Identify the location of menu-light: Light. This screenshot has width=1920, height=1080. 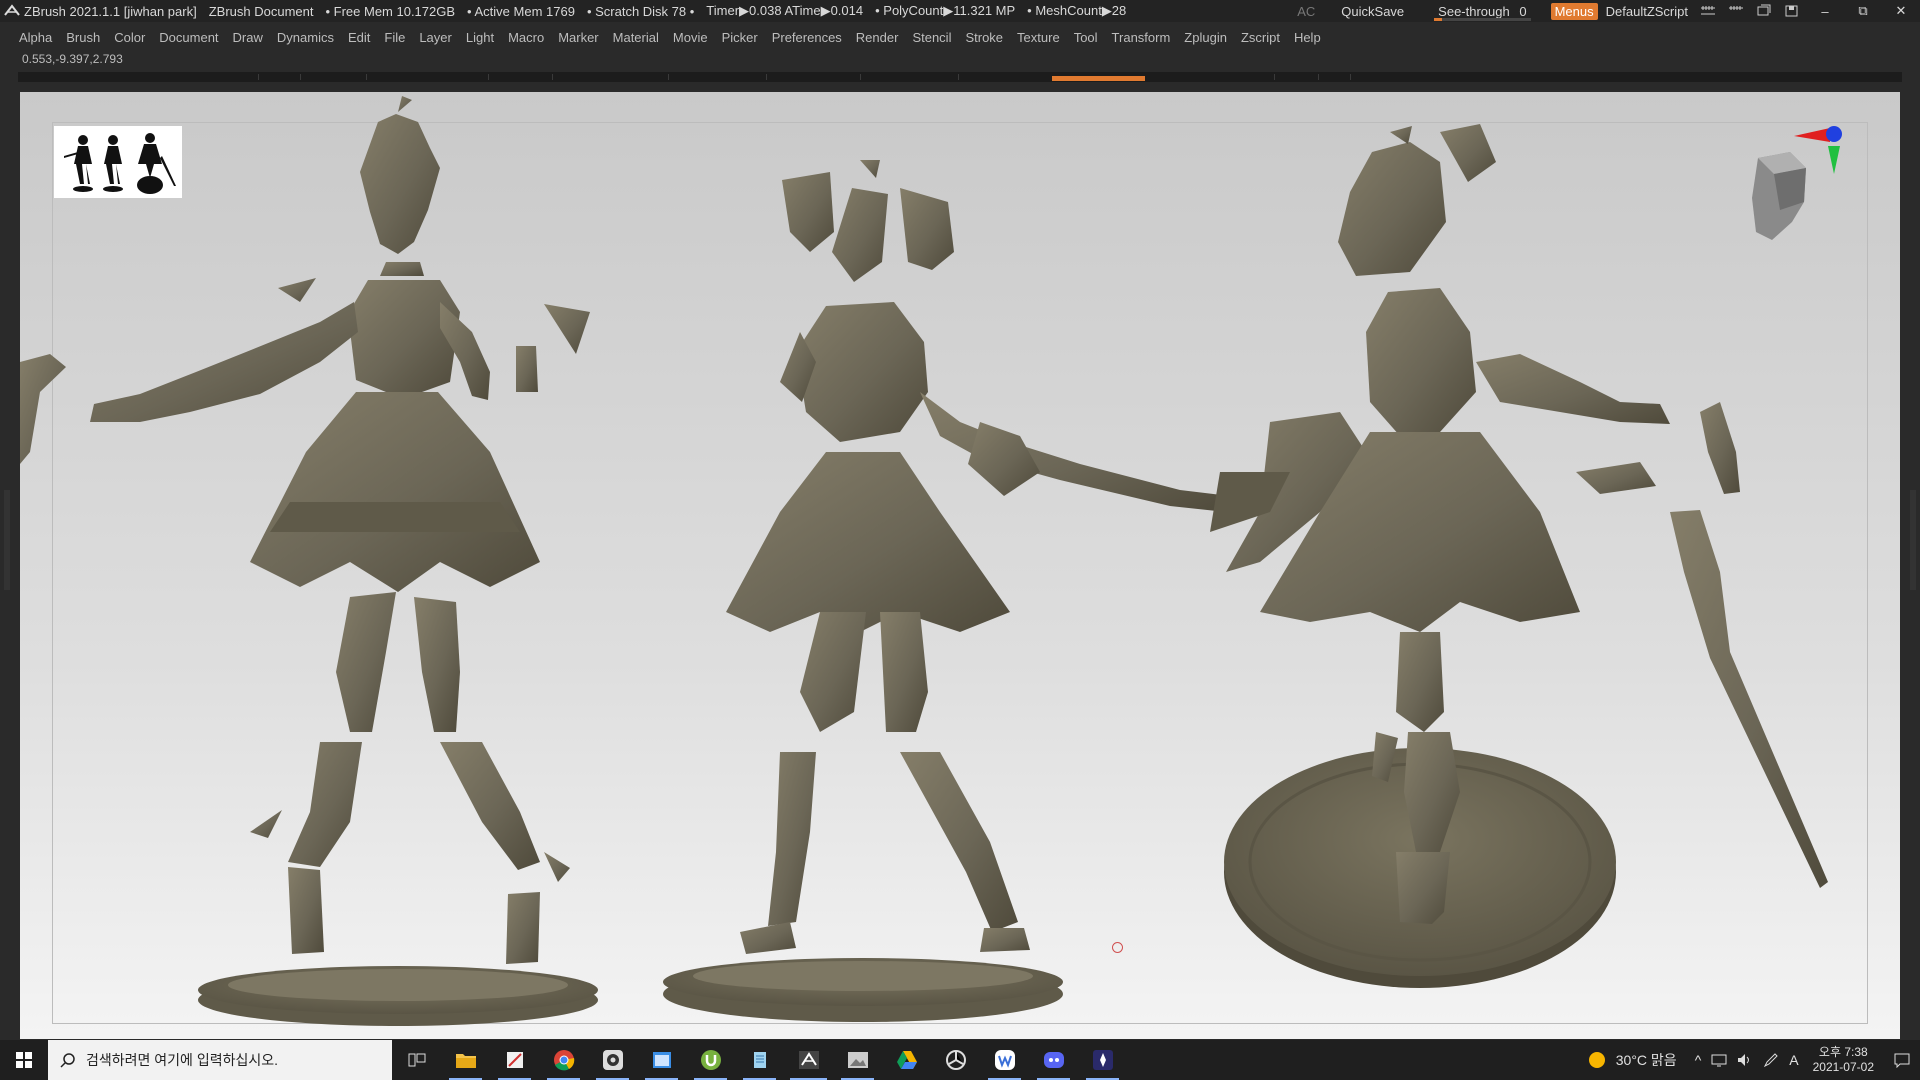
(480, 37).